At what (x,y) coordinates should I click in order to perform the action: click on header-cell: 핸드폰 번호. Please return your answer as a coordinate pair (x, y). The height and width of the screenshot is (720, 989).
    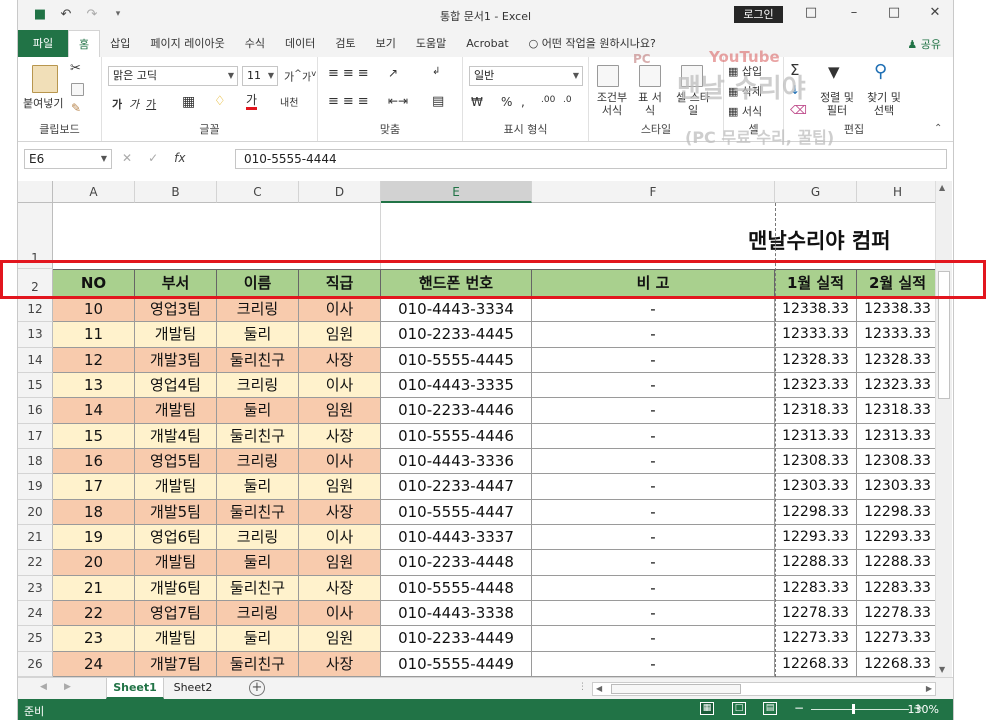
    Looking at the image, I should click on (456, 283).